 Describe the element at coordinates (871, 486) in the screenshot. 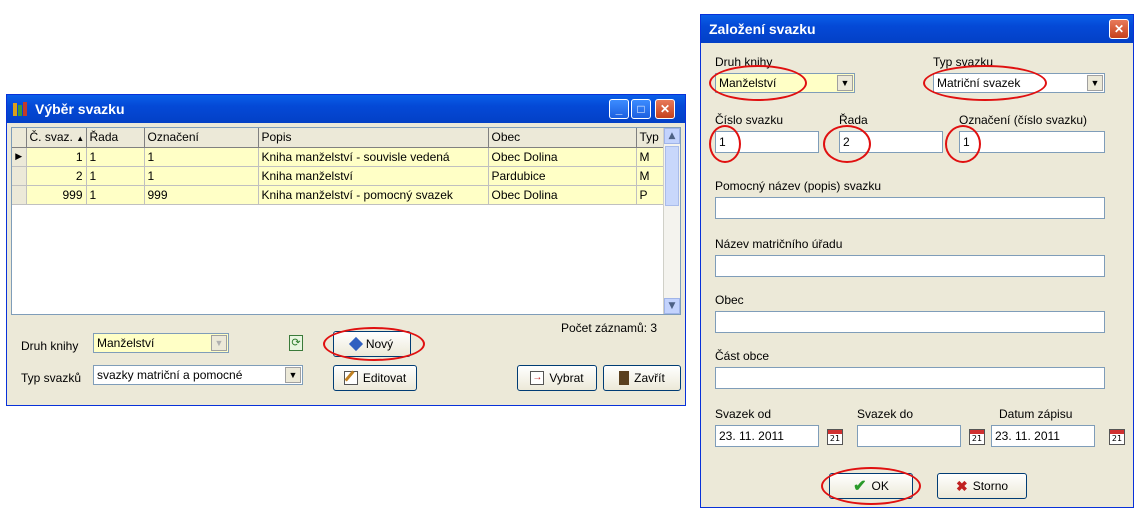

I see `annotation-circle-ok` at that location.